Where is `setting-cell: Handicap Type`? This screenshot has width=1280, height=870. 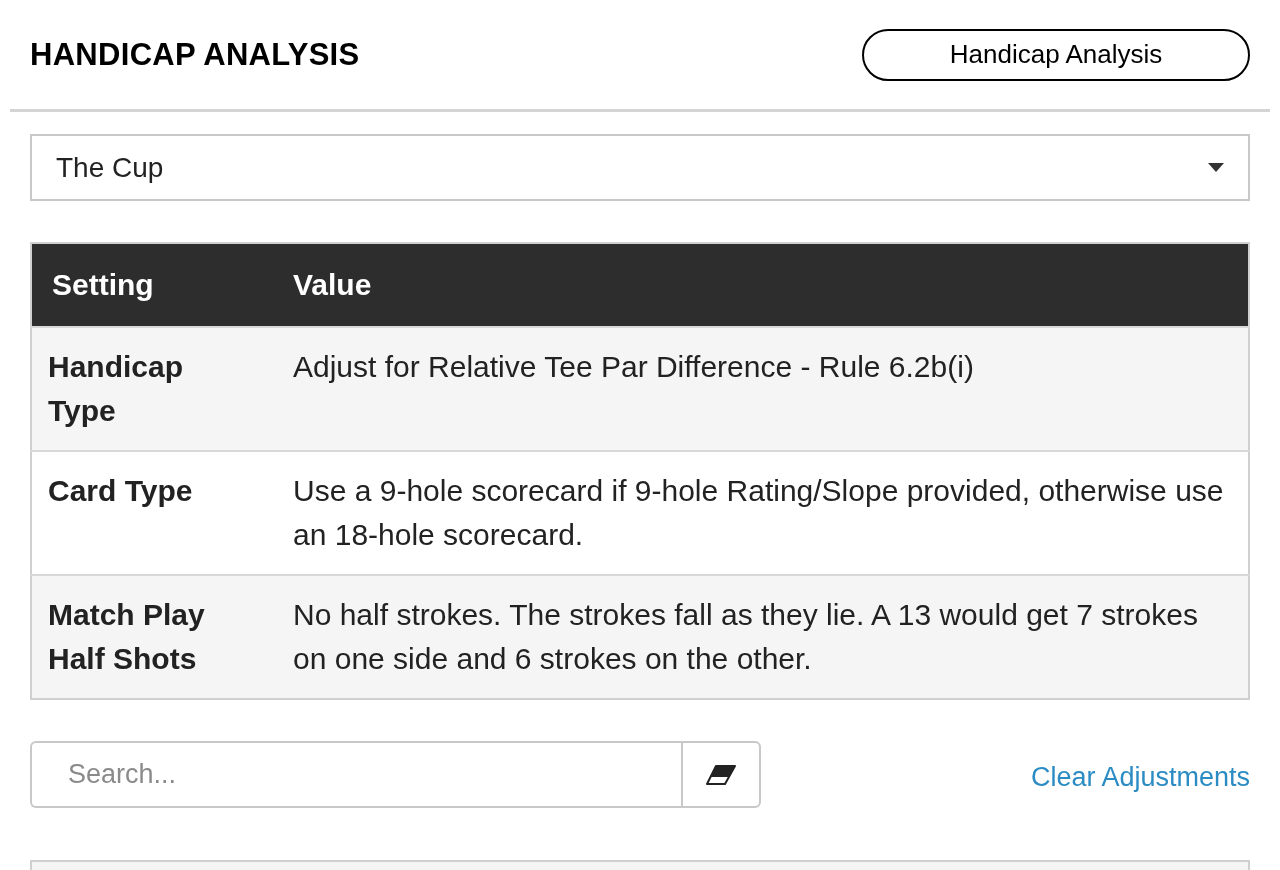
setting-cell: Handicap Type is located at coordinates (153, 389).